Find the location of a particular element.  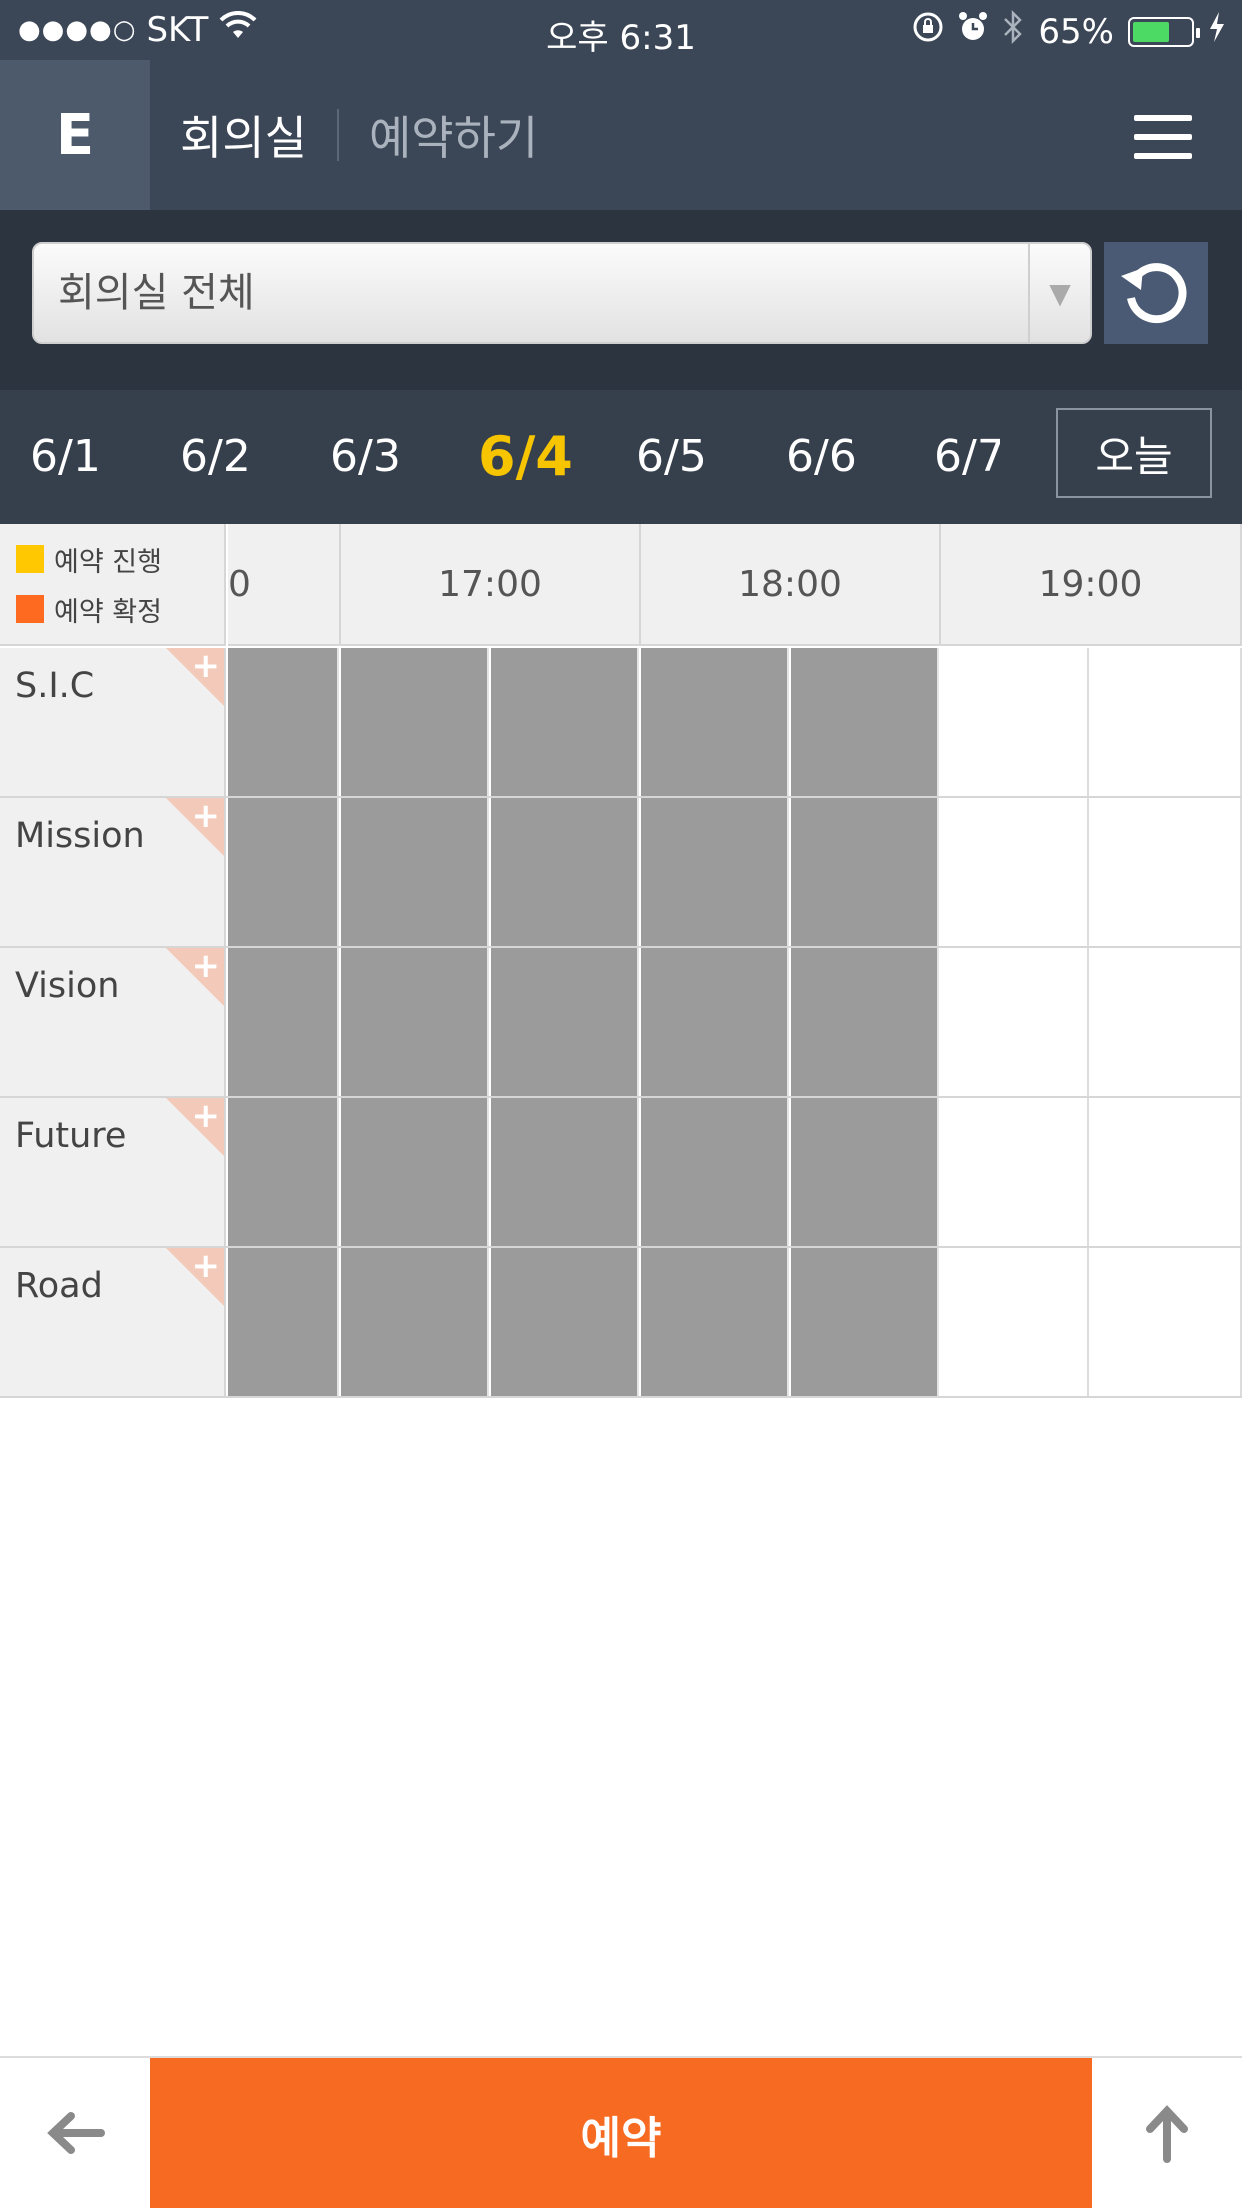

room-row: Future + is located at coordinates (621, 1173).